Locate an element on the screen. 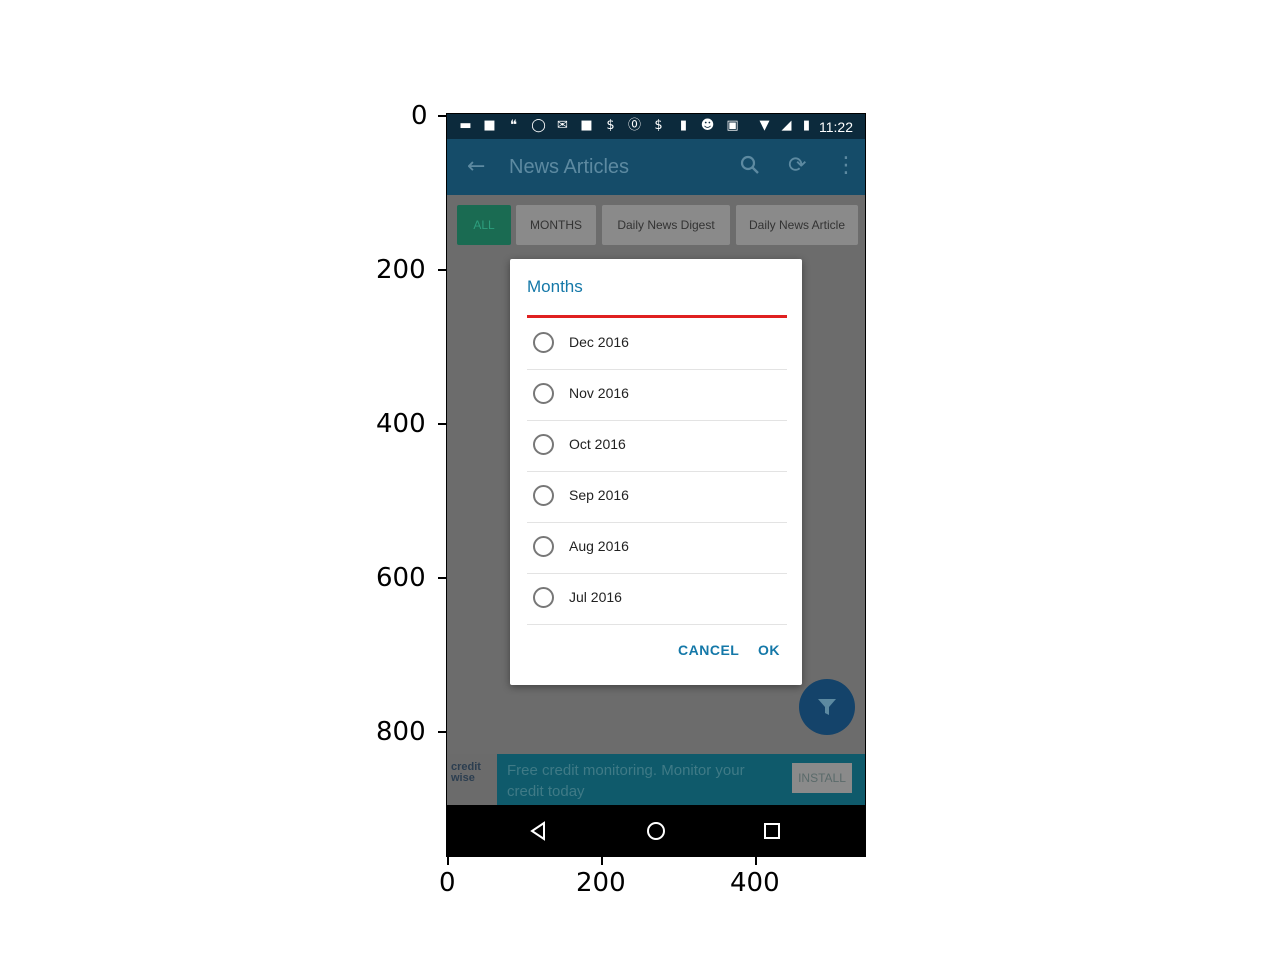  x-tick-label: 0 is located at coordinates (447, 883).